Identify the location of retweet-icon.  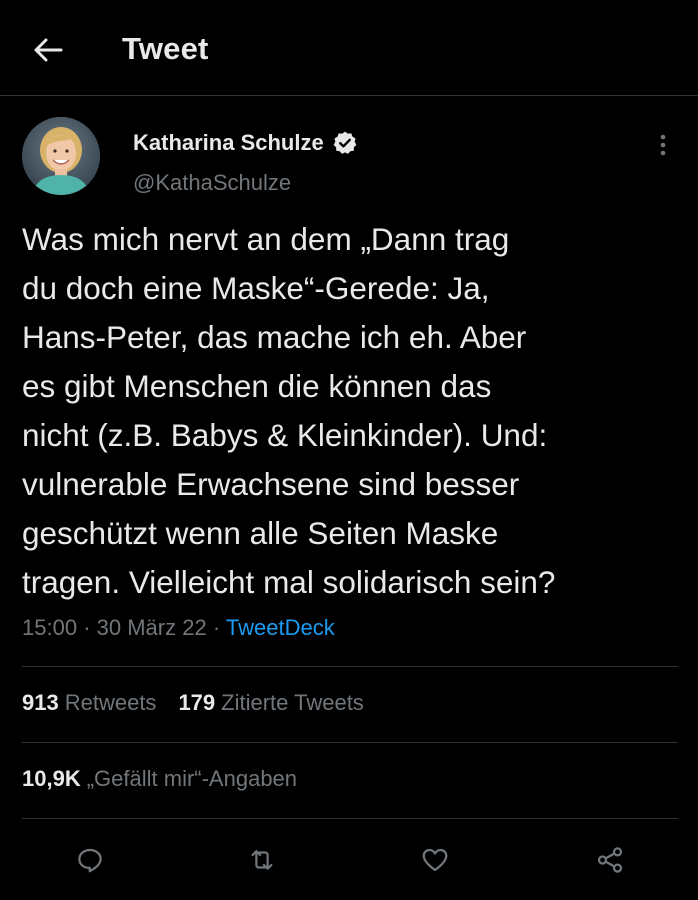
(262, 860).